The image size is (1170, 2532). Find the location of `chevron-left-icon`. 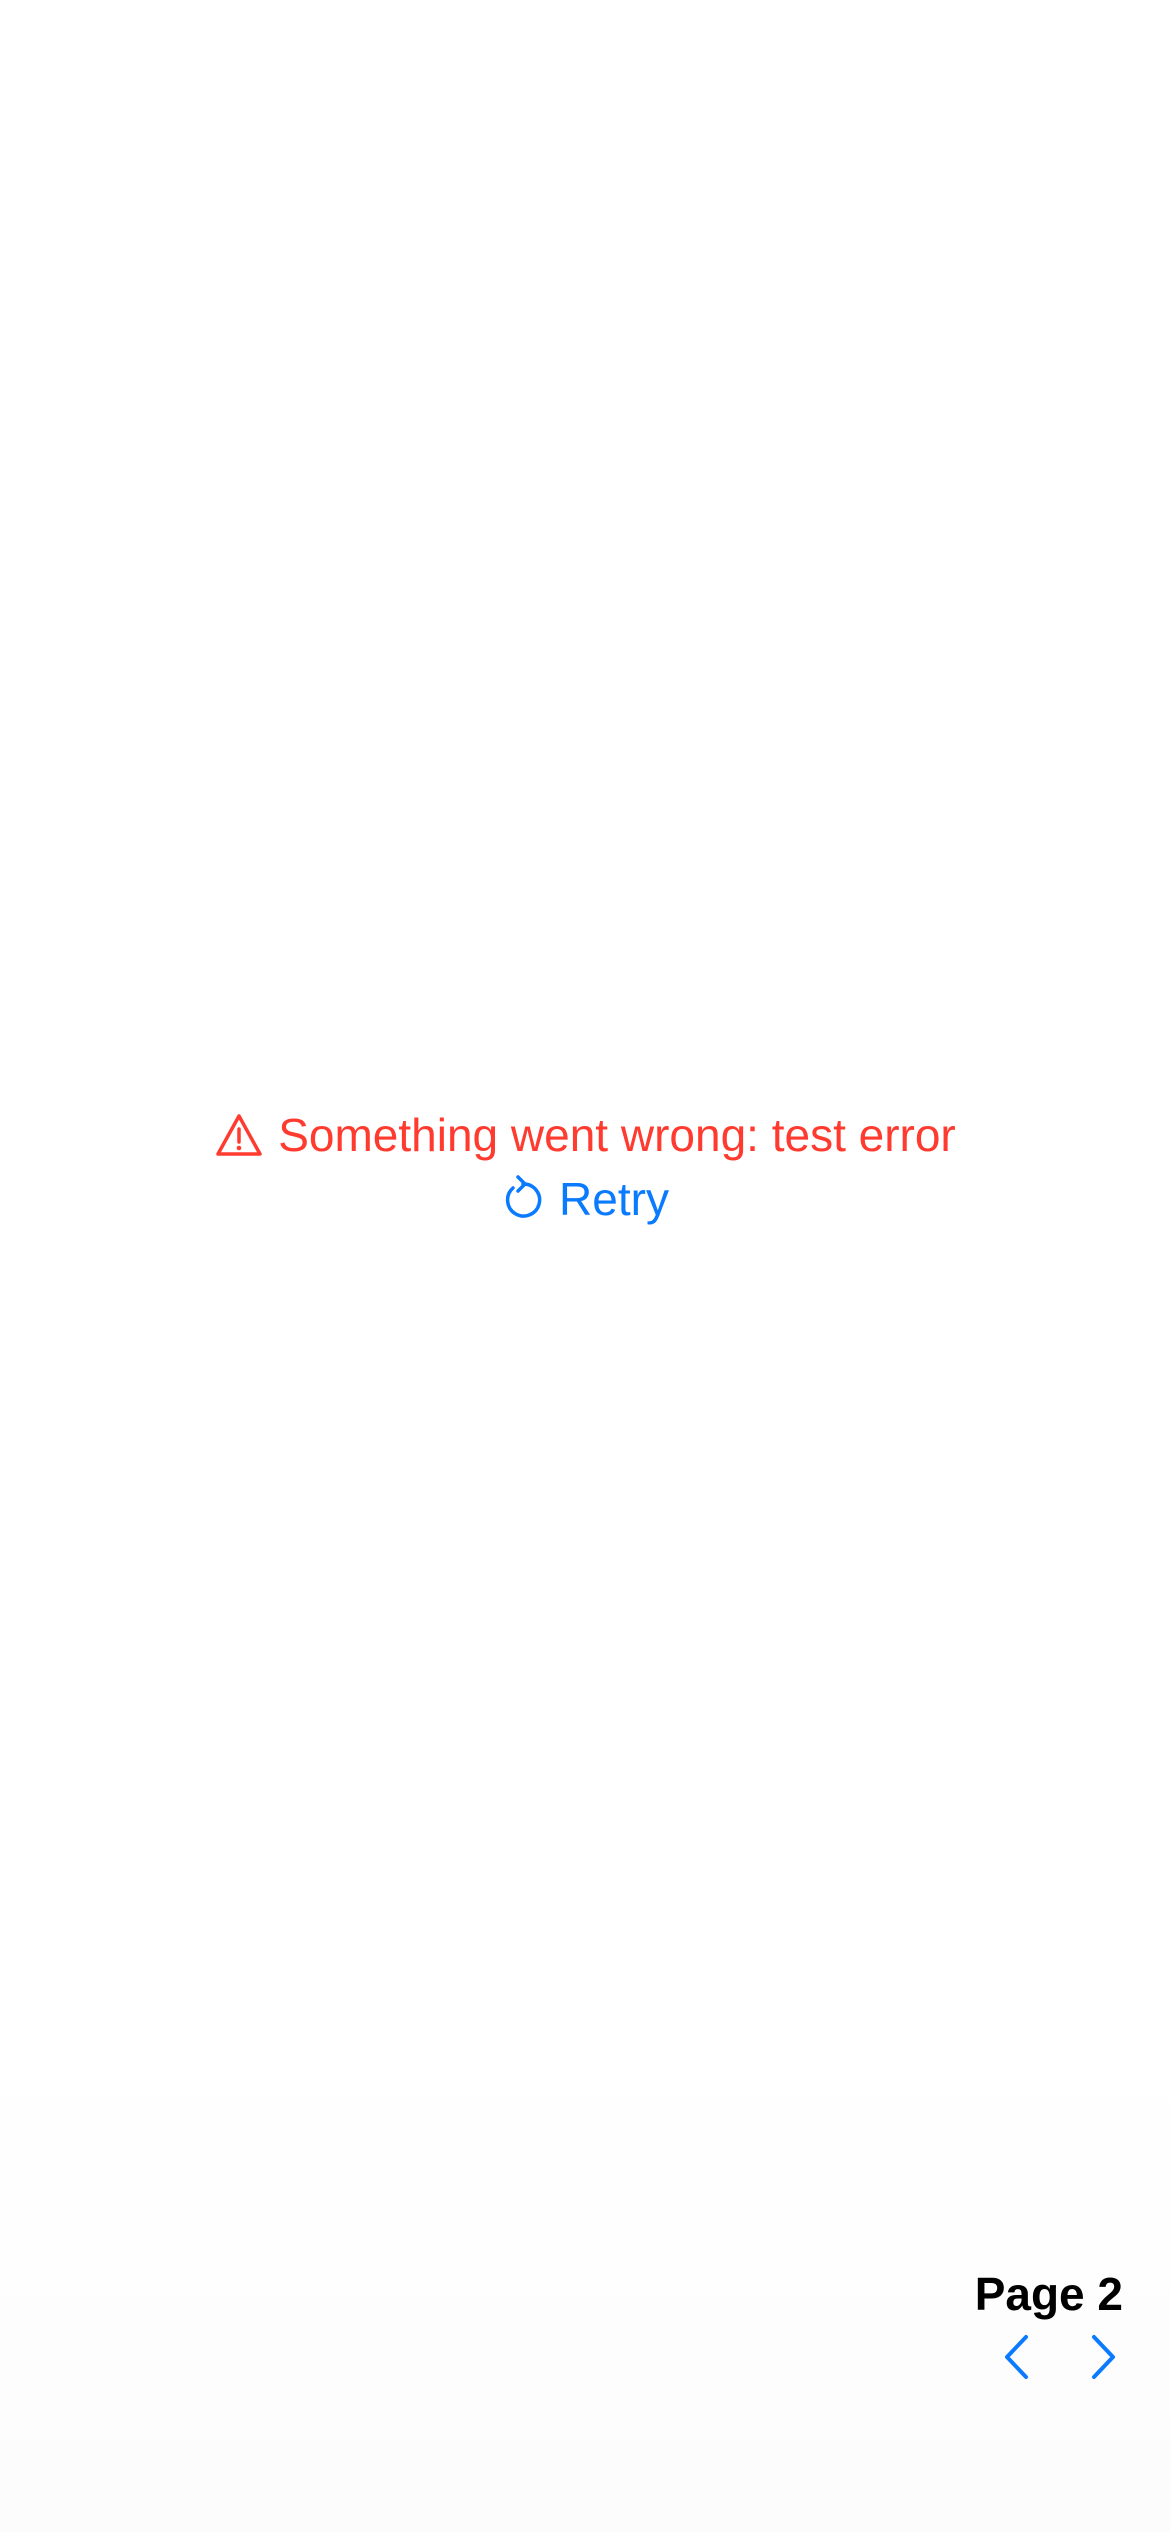

chevron-left-icon is located at coordinates (1016, 2357).